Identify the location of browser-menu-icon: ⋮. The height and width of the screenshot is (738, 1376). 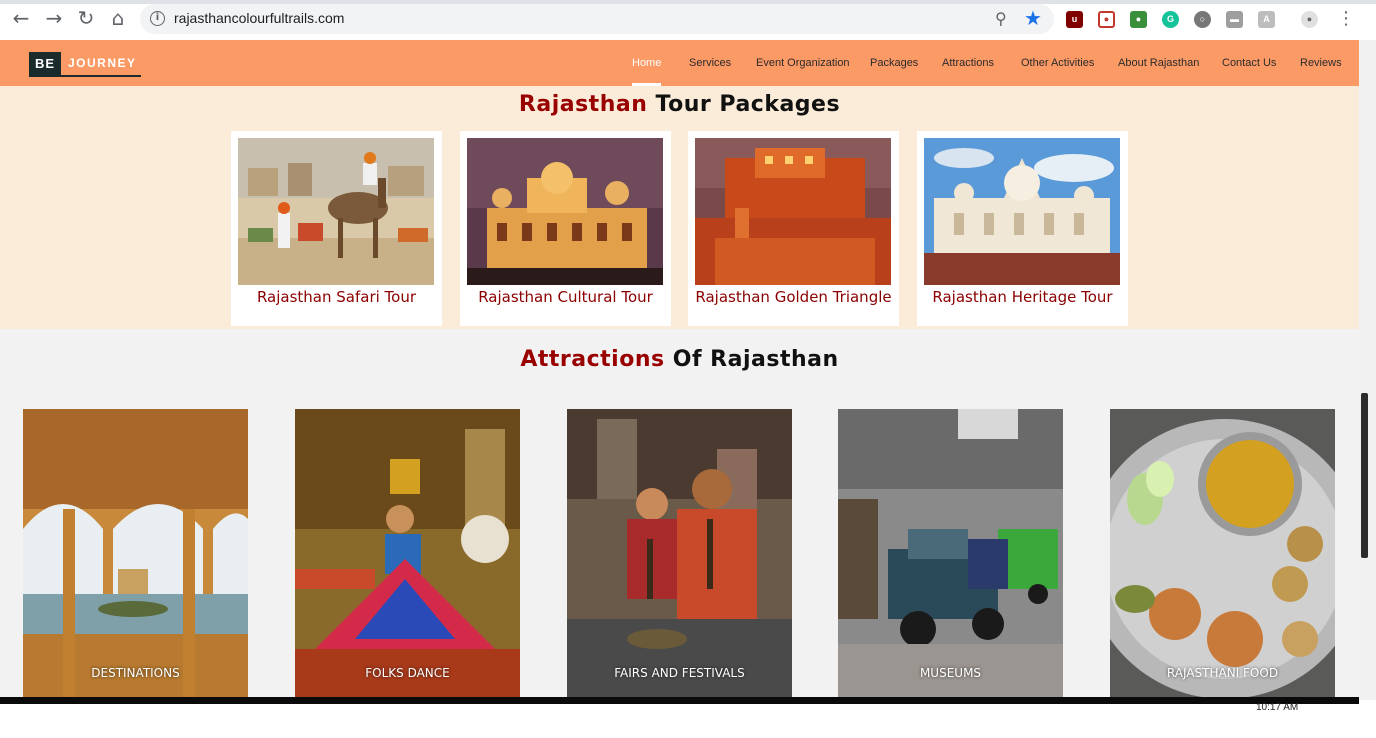
(1346, 18).